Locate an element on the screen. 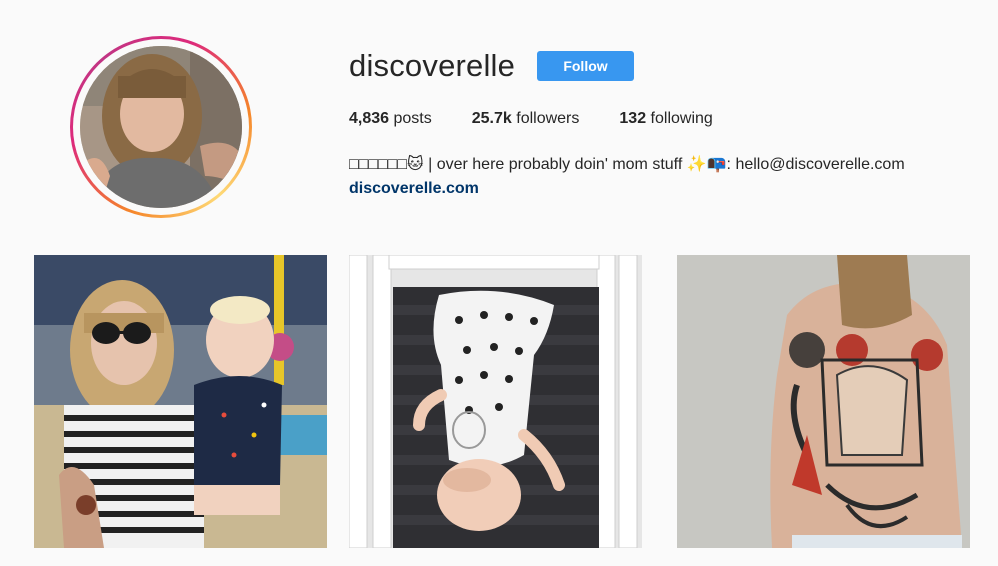 Image resolution: width=998 pixels, height=566 pixels. posts-label: posts is located at coordinates (412, 118).